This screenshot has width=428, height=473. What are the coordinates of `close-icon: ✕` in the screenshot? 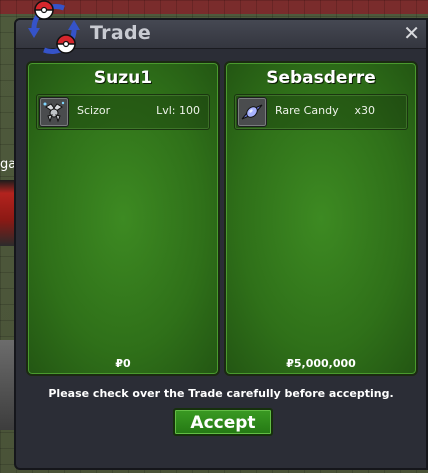 It's located at (411, 33).